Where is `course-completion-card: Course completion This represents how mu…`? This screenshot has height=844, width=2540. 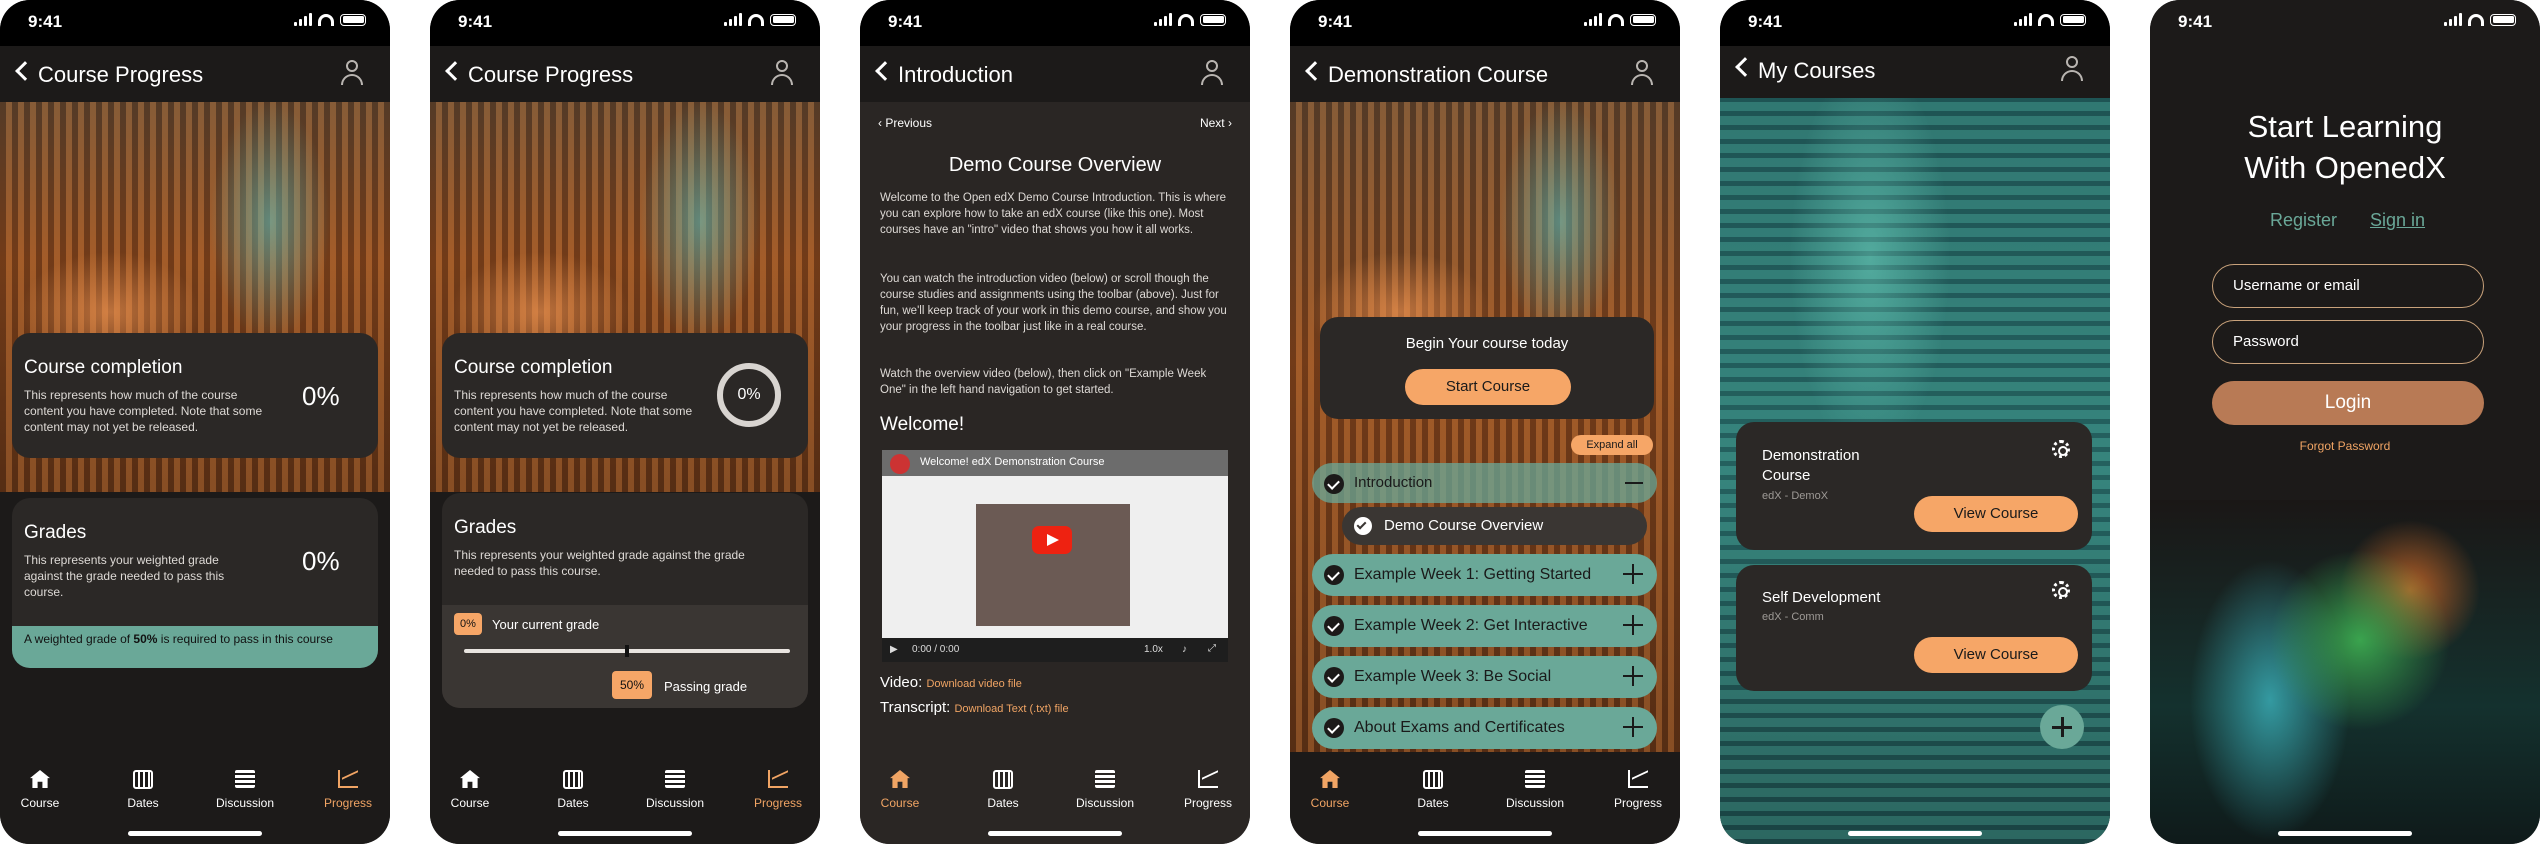
course-completion-card: Course completion This represents how mu… is located at coordinates (195, 395).